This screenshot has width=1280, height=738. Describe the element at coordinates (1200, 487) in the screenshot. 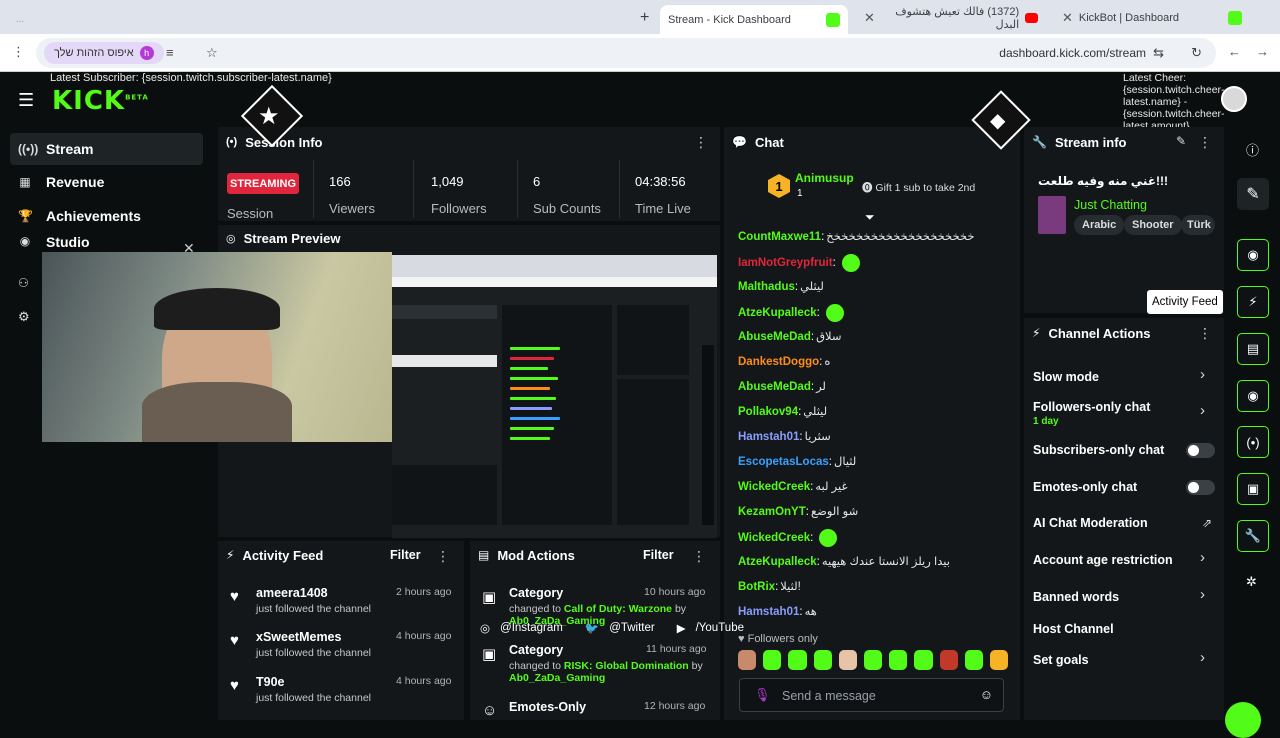

I see `emotes-only-toggle` at that location.